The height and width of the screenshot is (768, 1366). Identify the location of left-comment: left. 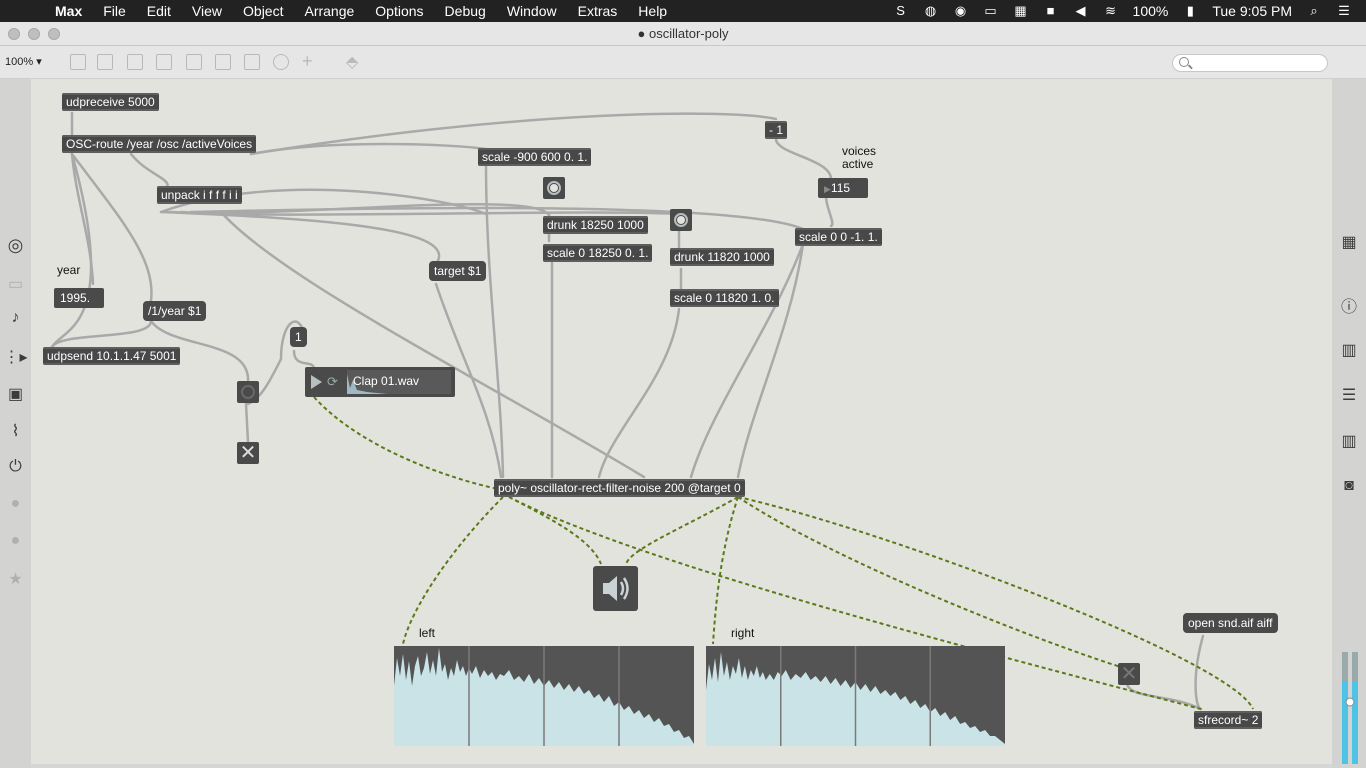
(427, 633).